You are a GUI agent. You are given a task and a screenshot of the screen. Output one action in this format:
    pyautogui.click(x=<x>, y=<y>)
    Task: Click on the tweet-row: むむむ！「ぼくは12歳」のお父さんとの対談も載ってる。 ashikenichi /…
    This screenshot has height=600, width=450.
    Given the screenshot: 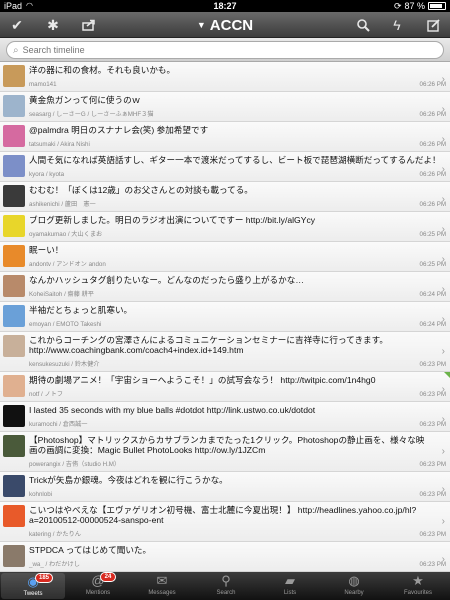 What is the action you would take?
    pyautogui.click(x=225, y=197)
    